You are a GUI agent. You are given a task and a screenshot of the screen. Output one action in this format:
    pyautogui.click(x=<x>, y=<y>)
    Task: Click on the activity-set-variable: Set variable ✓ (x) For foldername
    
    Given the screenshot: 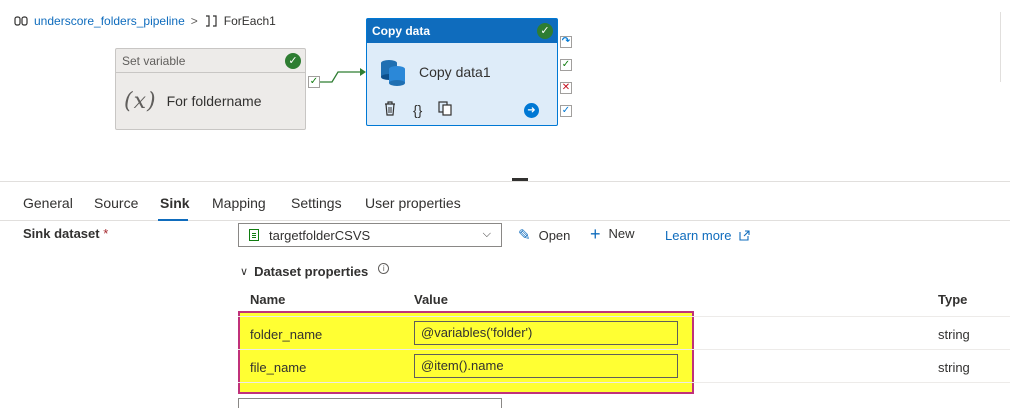 What is the action you would take?
    pyautogui.click(x=210, y=89)
    